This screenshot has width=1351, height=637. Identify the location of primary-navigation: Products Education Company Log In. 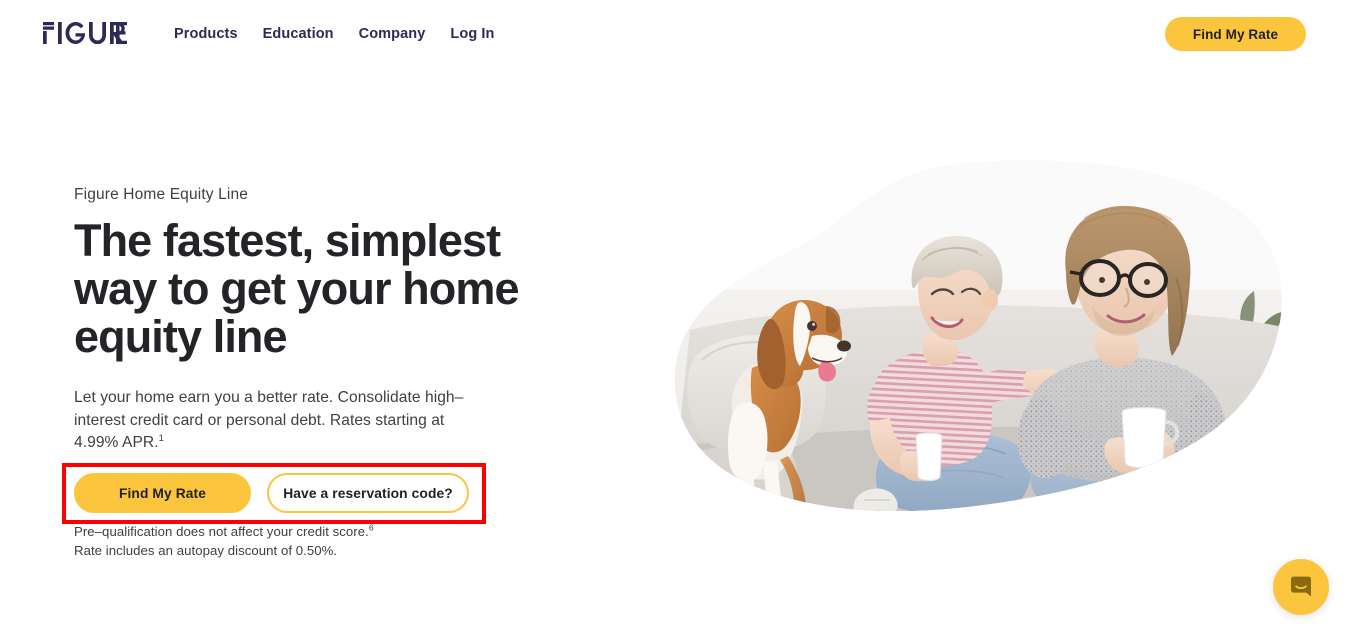
(334, 34).